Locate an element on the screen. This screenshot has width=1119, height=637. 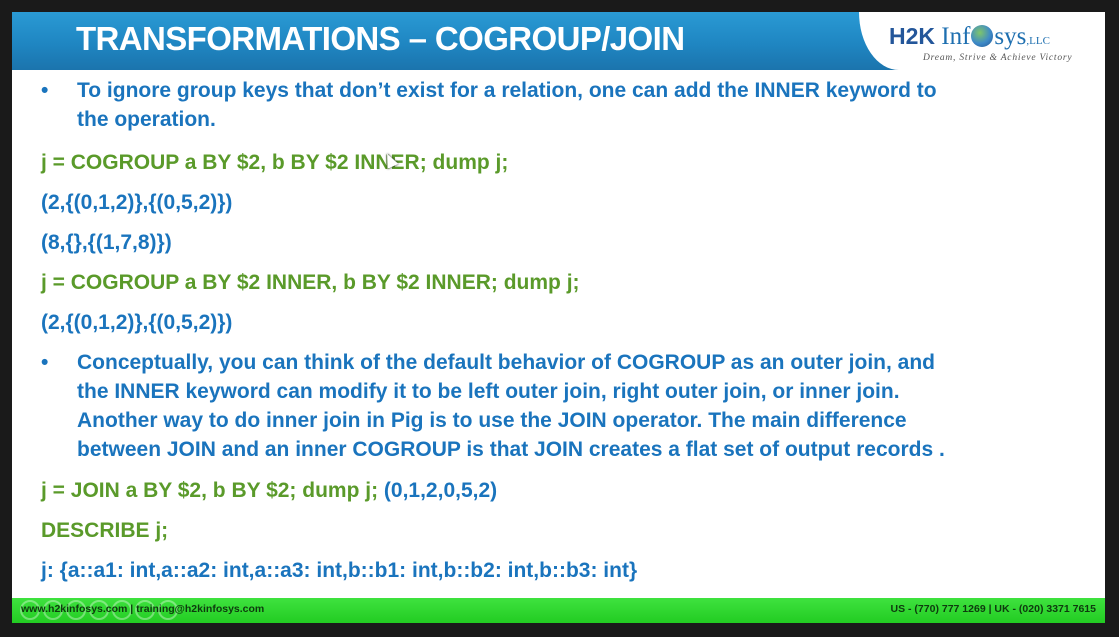
code-line-4: DESCRIBE j; is located at coordinates (105, 530).